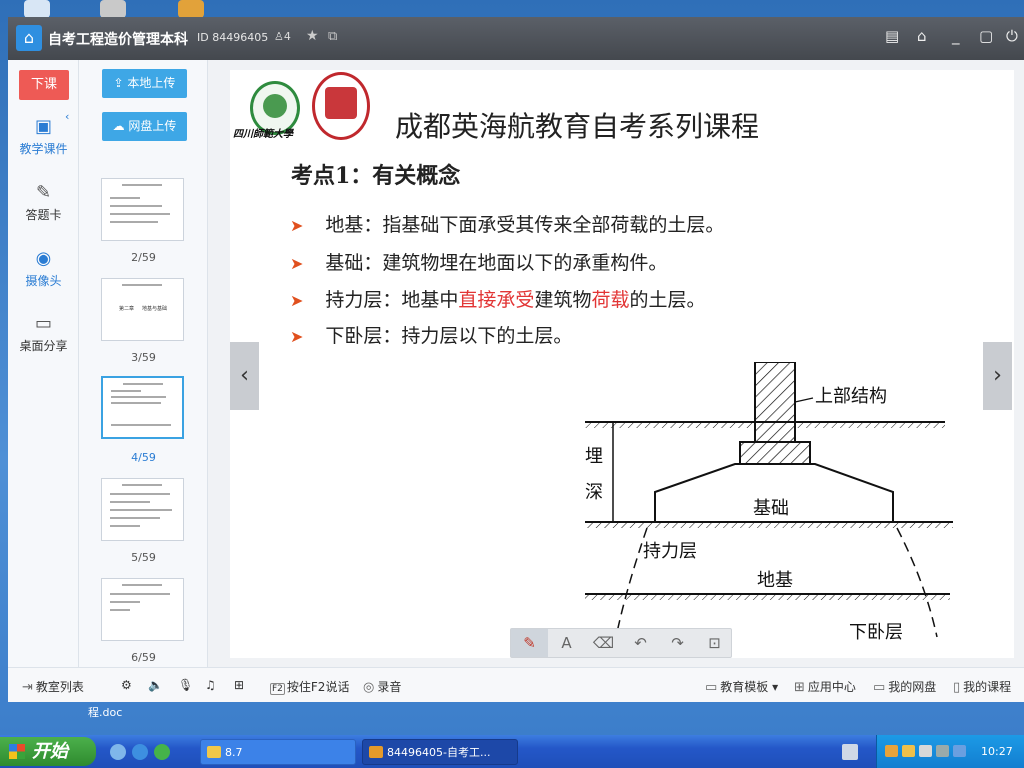 This screenshot has height=768, width=1024. Describe the element at coordinates (43, 363) in the screenshot. I see `left-nav: 下课 ‹ ▣ 教学课件 ✎ 答题卡 ◉ 摄像头 ▭ 桌面分享` at that location.